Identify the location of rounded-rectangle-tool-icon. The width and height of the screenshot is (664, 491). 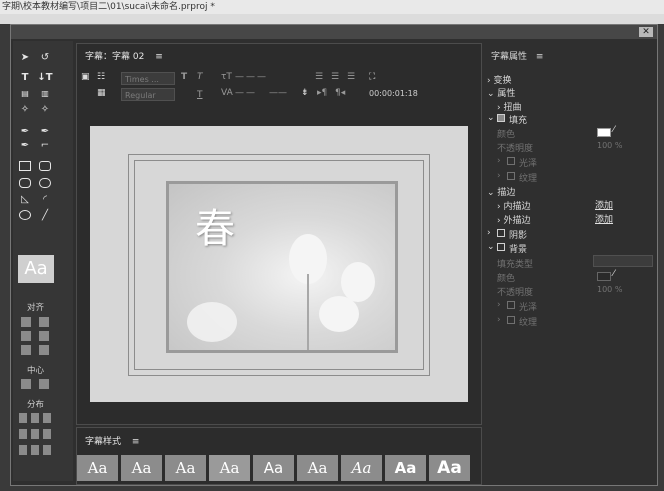
(45, 166).